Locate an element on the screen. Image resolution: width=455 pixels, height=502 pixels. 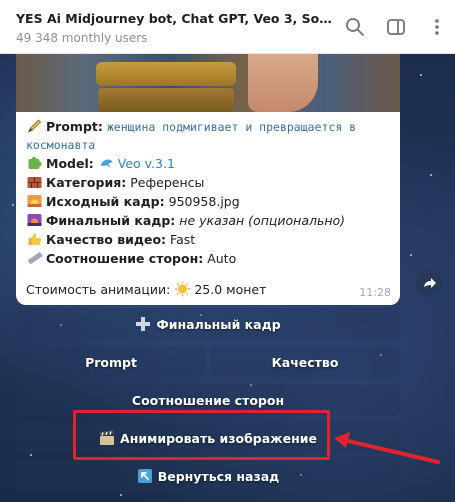
model-label: Model: is located at coordinates (70, 163).